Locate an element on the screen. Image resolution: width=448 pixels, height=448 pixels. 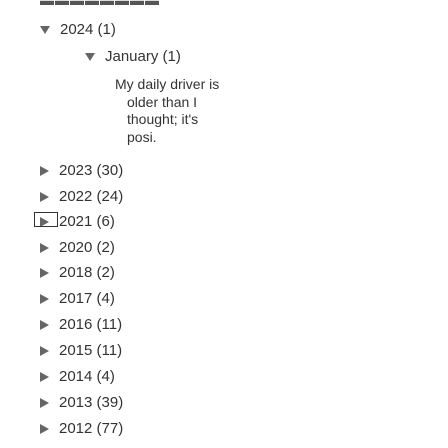
archive-year-2012: 2012 (77) is located at coordinates (81, 428).